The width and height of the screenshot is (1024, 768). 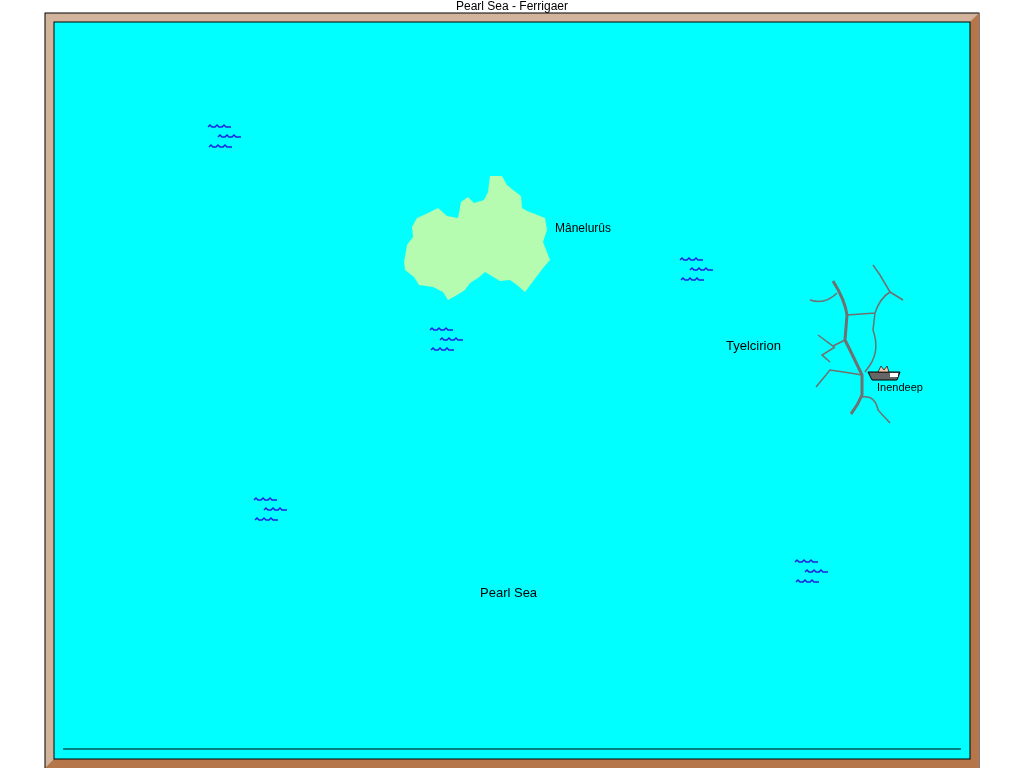 What do you see at coordinates (511, 6) in the screenshot?
I see `window-title: Pearl Sea - Ferrigaer` at bounding box center [511, 6].